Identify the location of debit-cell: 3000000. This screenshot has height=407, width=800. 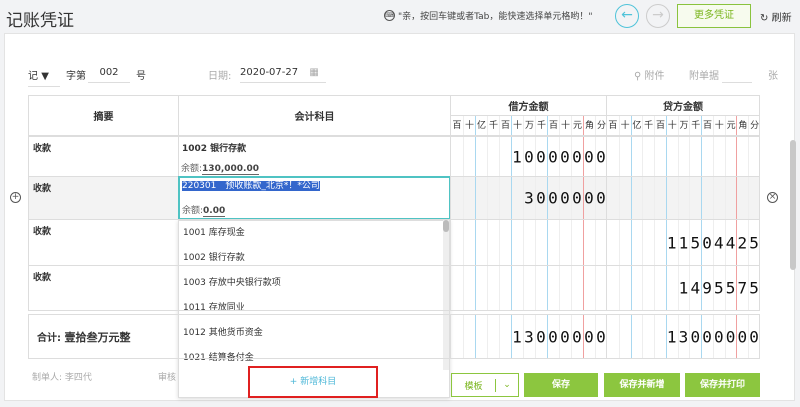
(528, 198).